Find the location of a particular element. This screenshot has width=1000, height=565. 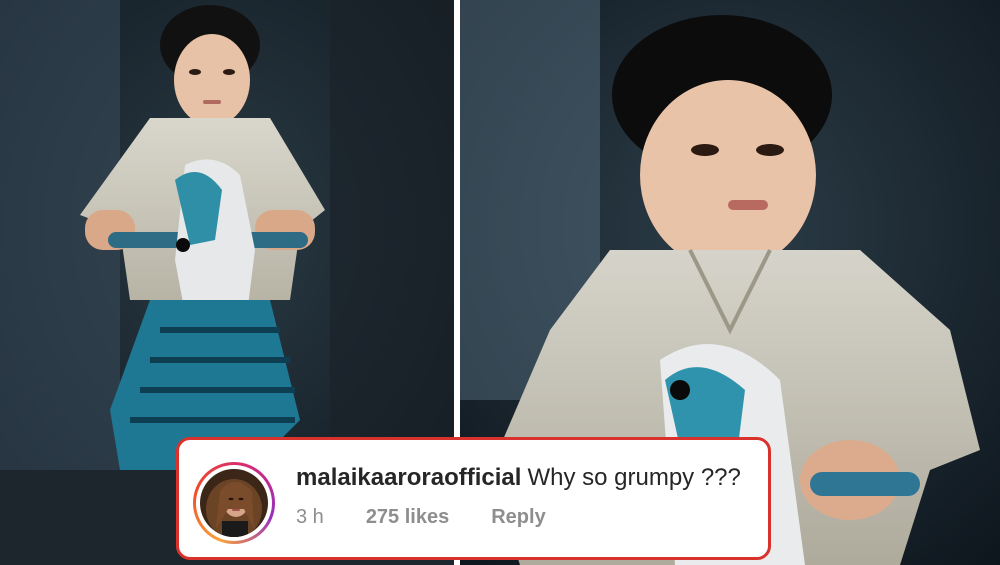

profile-photo-icon is located at coordinates (234, 503).